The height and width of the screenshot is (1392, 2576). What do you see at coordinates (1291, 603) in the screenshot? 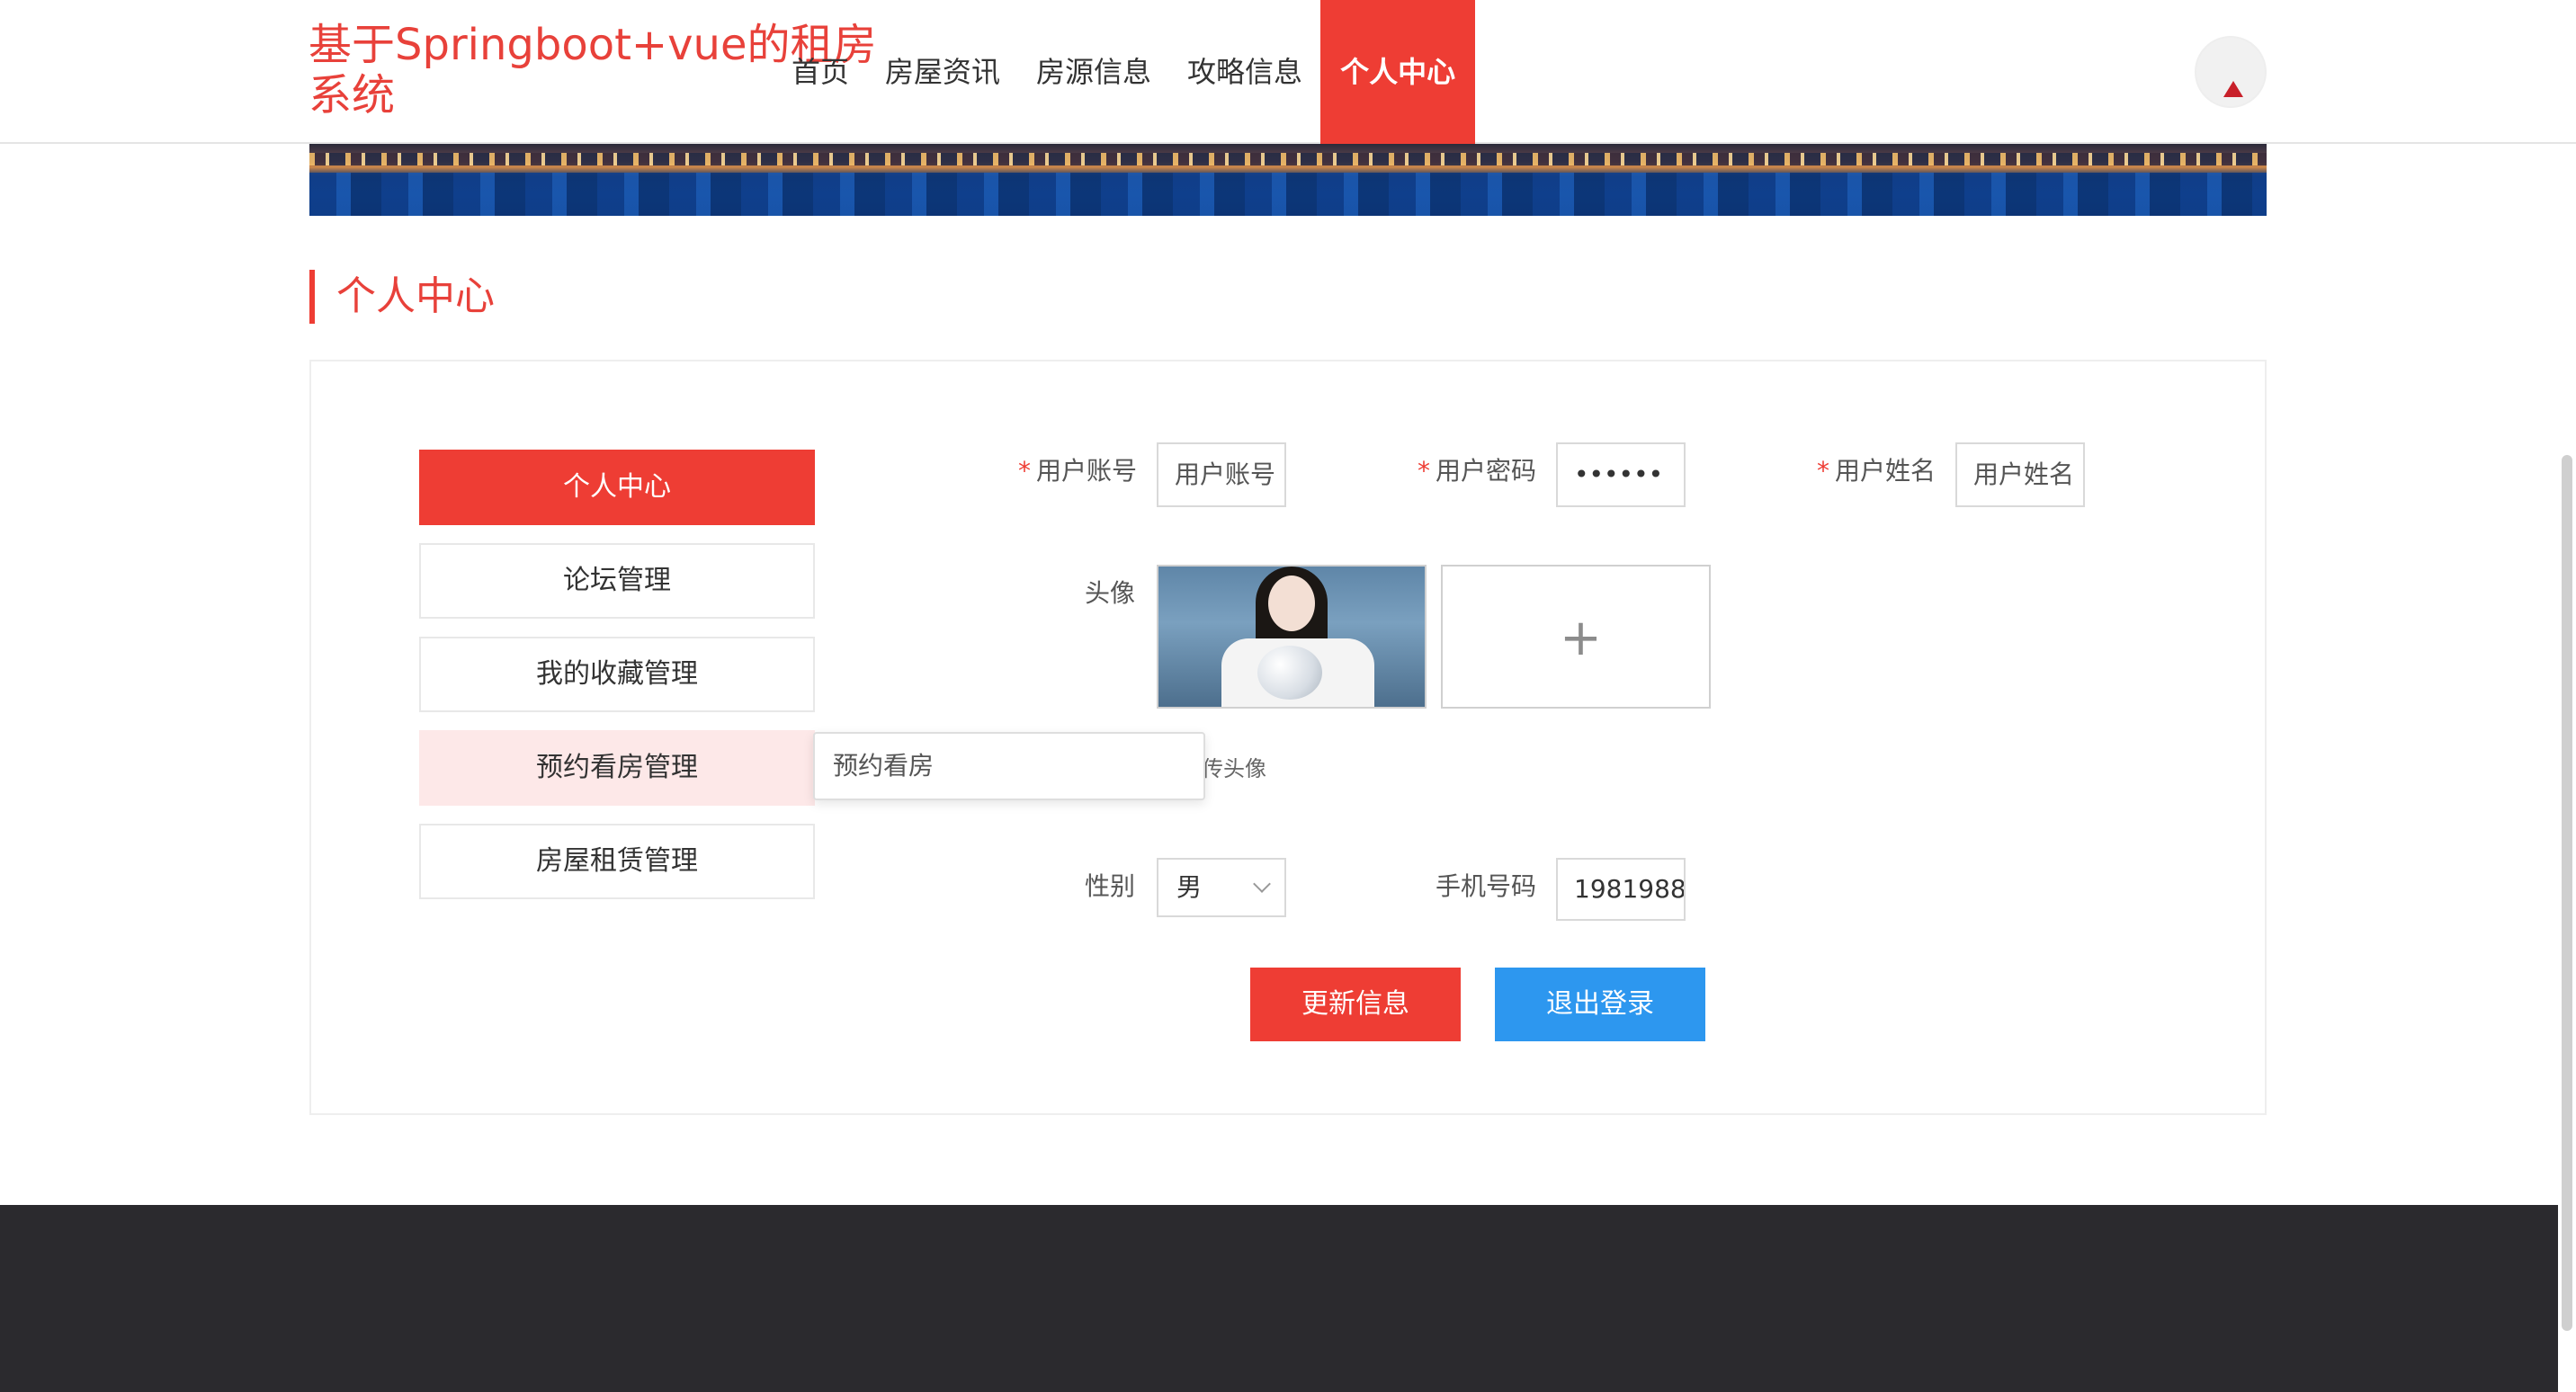
I see `avatar-face` at bounding box center [1291, 603].